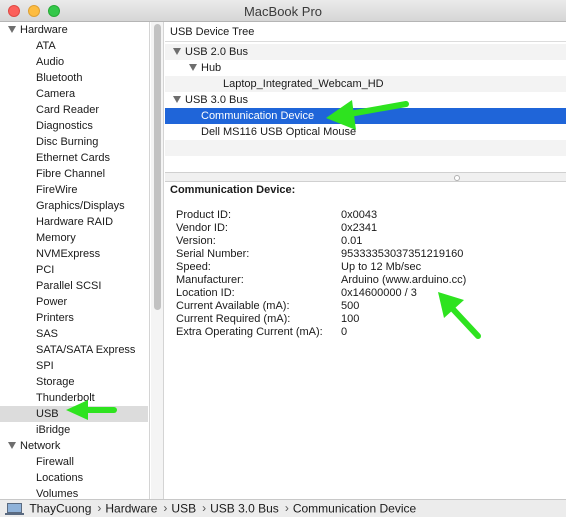 This screenshot has height=517, width=566. I want to click on sidebar-scroll-thumb, so click(157, 167).